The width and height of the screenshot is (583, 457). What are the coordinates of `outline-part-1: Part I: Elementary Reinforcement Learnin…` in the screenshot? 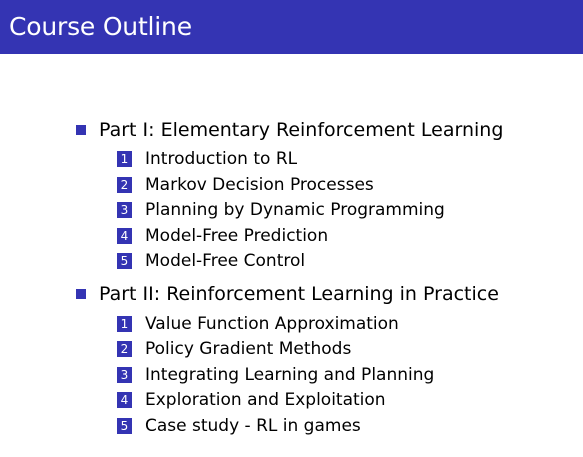 It's located at (289, 130).